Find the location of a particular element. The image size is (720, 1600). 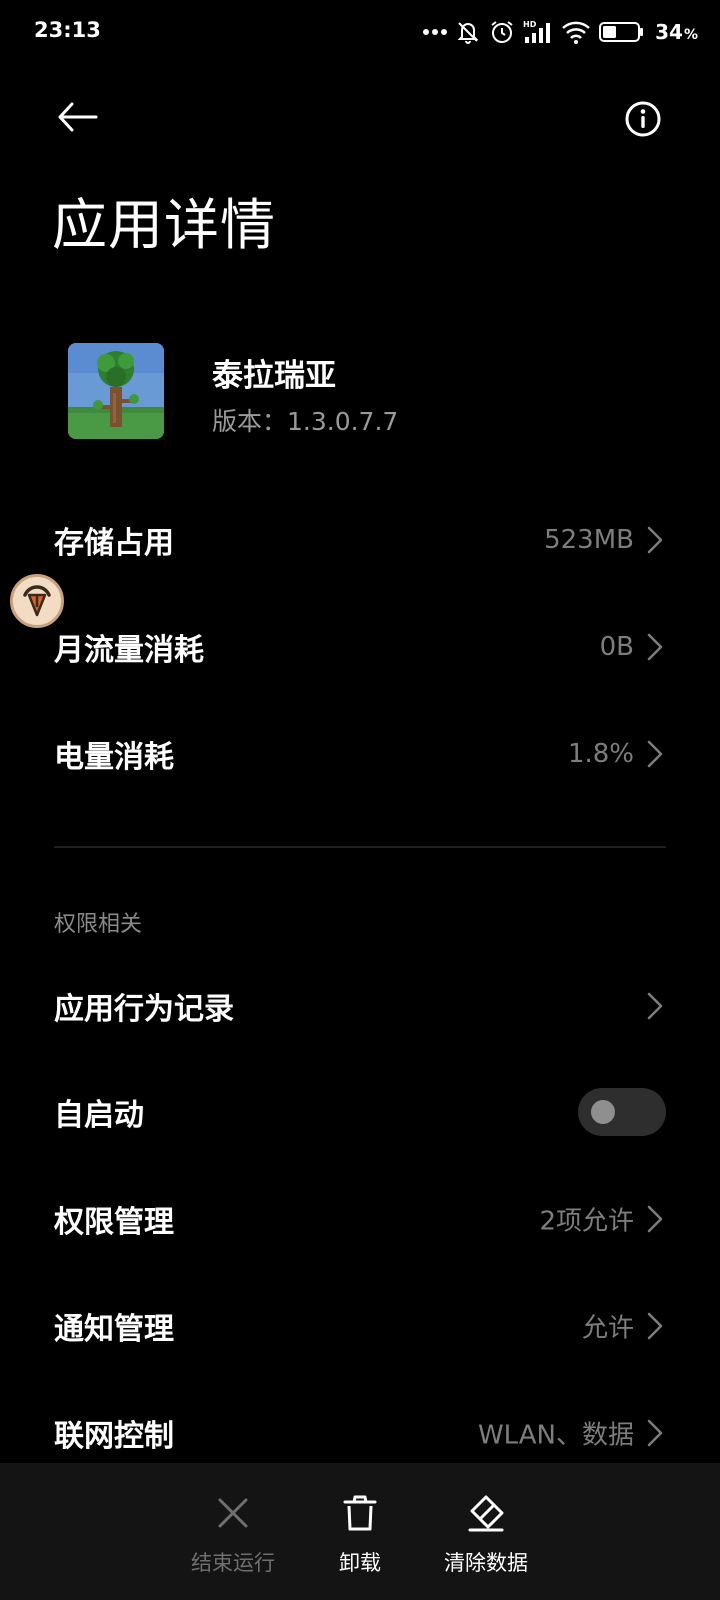

wifi-icon is located at coordinates (576, 32).